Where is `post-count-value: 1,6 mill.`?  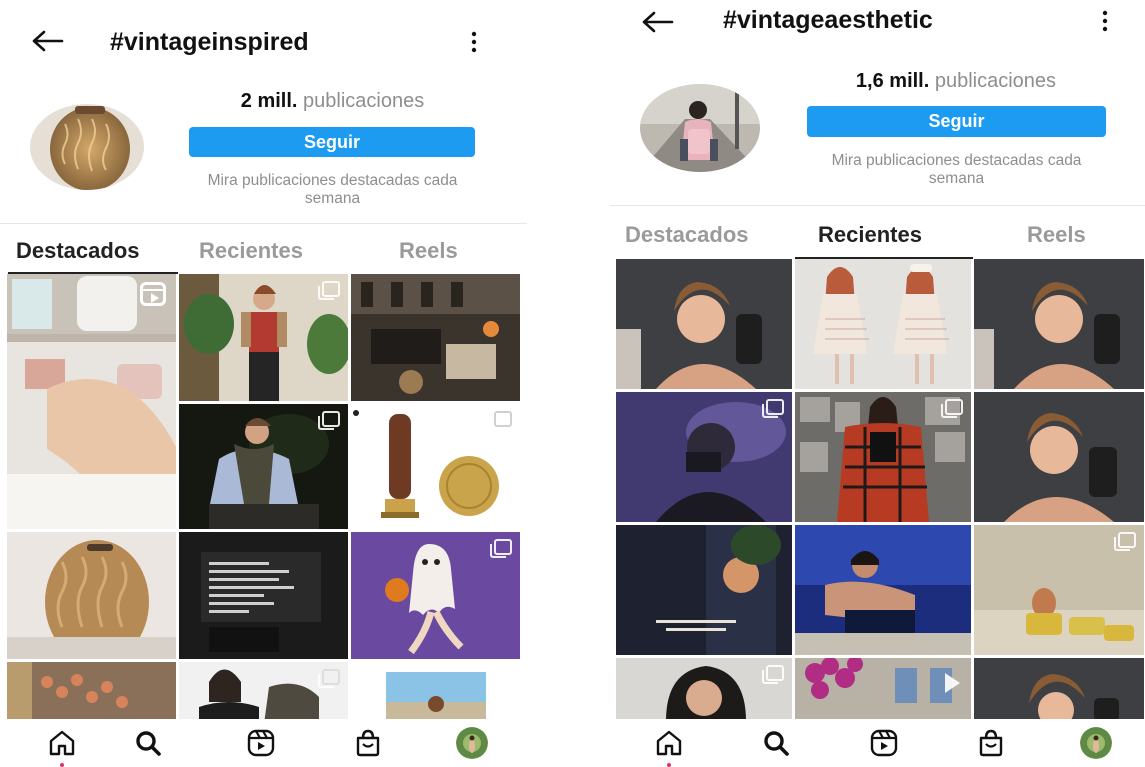 post-count-value: 1,6 mill. is located at coordinates (892, 81).